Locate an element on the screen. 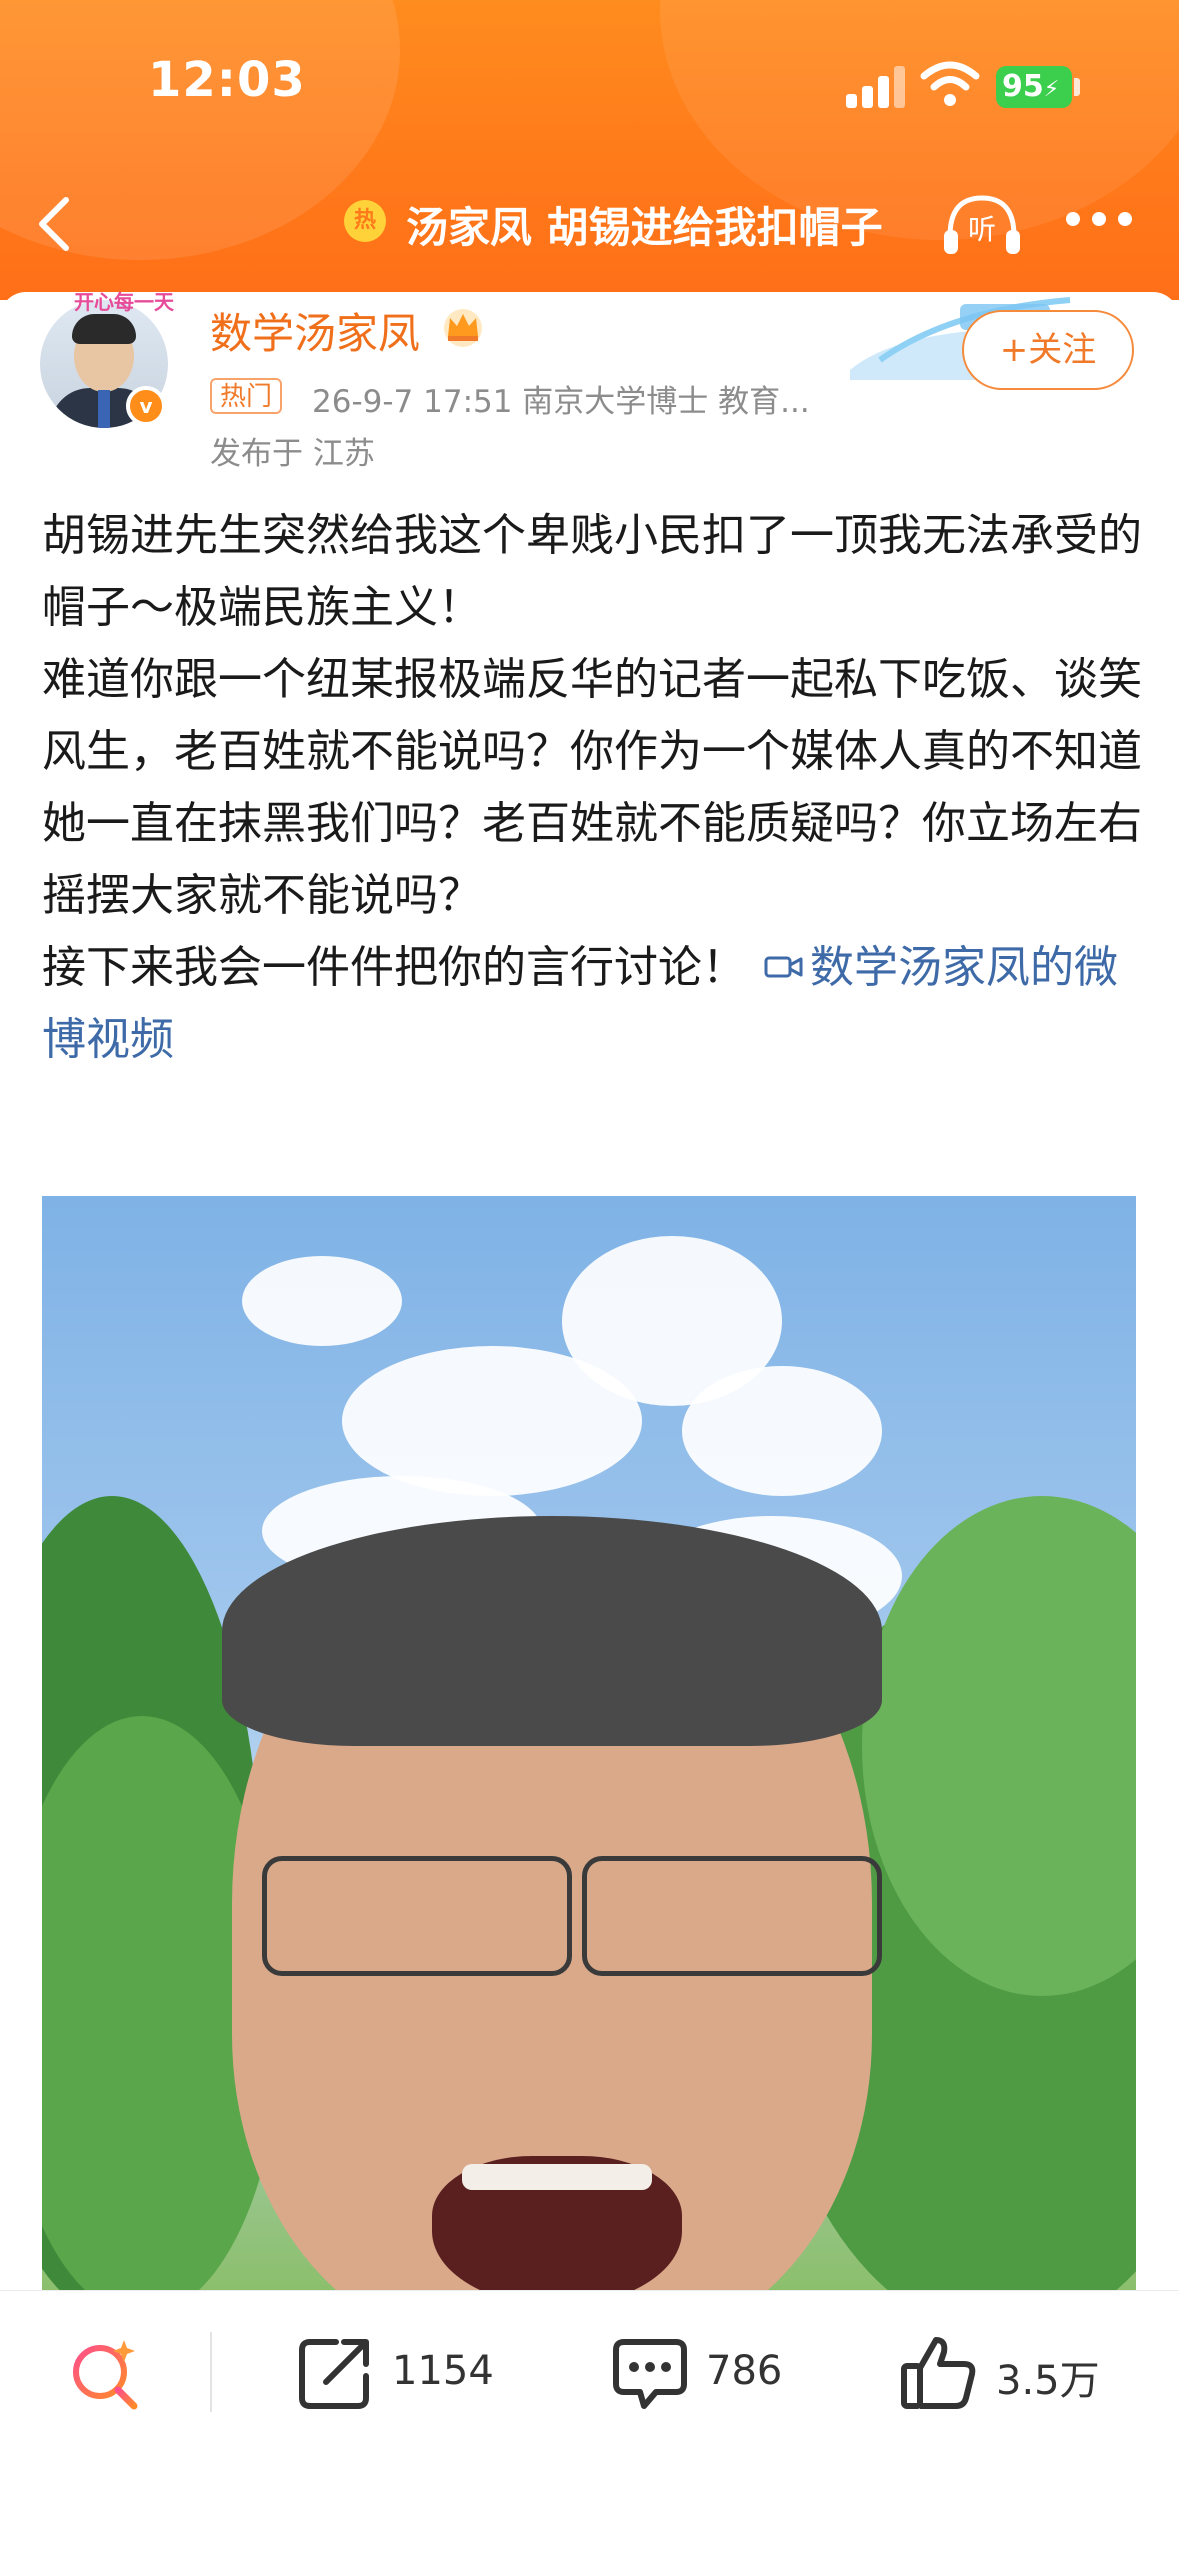 The image size is (1179, 2557). verified-badge-icon: v is located at coordinates (146, 406).